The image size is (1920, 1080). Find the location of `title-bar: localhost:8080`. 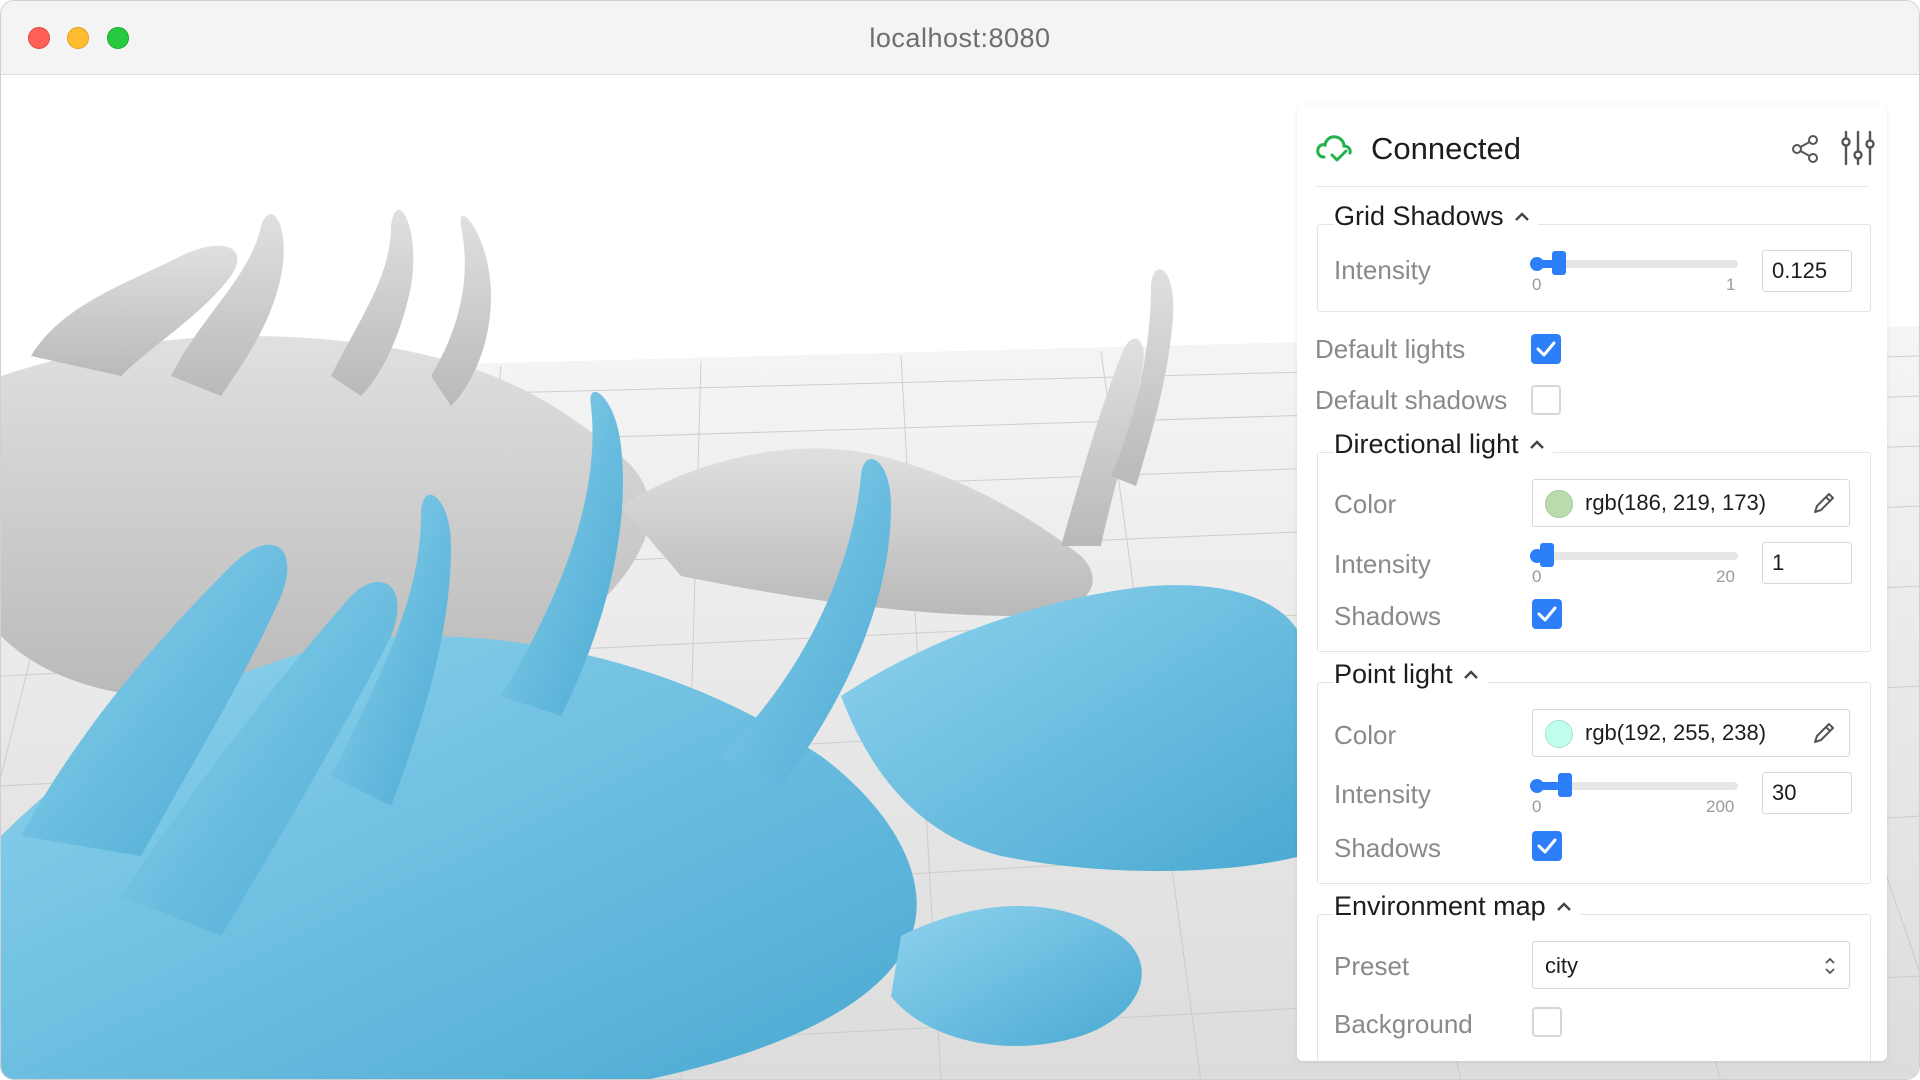

title-bar: localhost:8080 is located at coordinates (960, 38).